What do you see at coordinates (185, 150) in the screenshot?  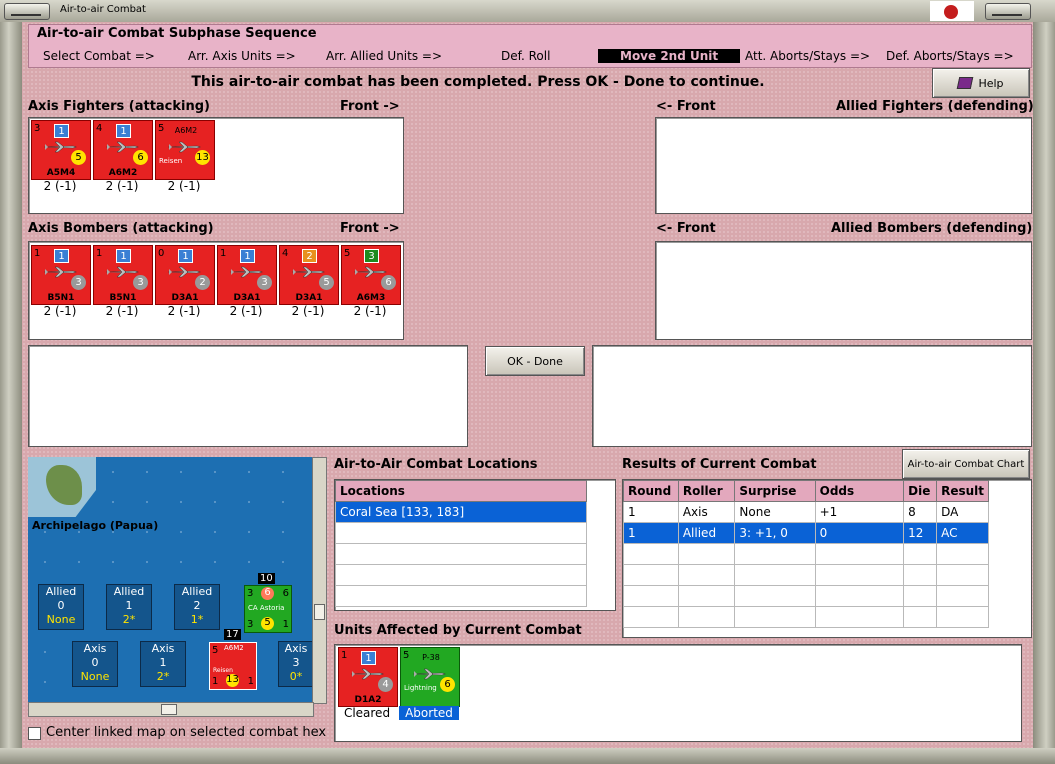 I see `unit-counter: 5 A6M2 Reisen 13` at bounding box center [185, 150].